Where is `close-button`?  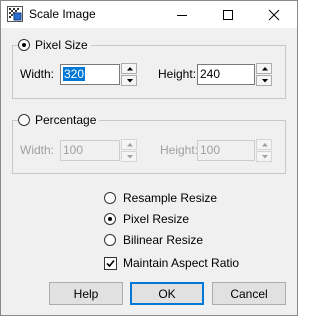 close-button is located at coordinates (274, 14).